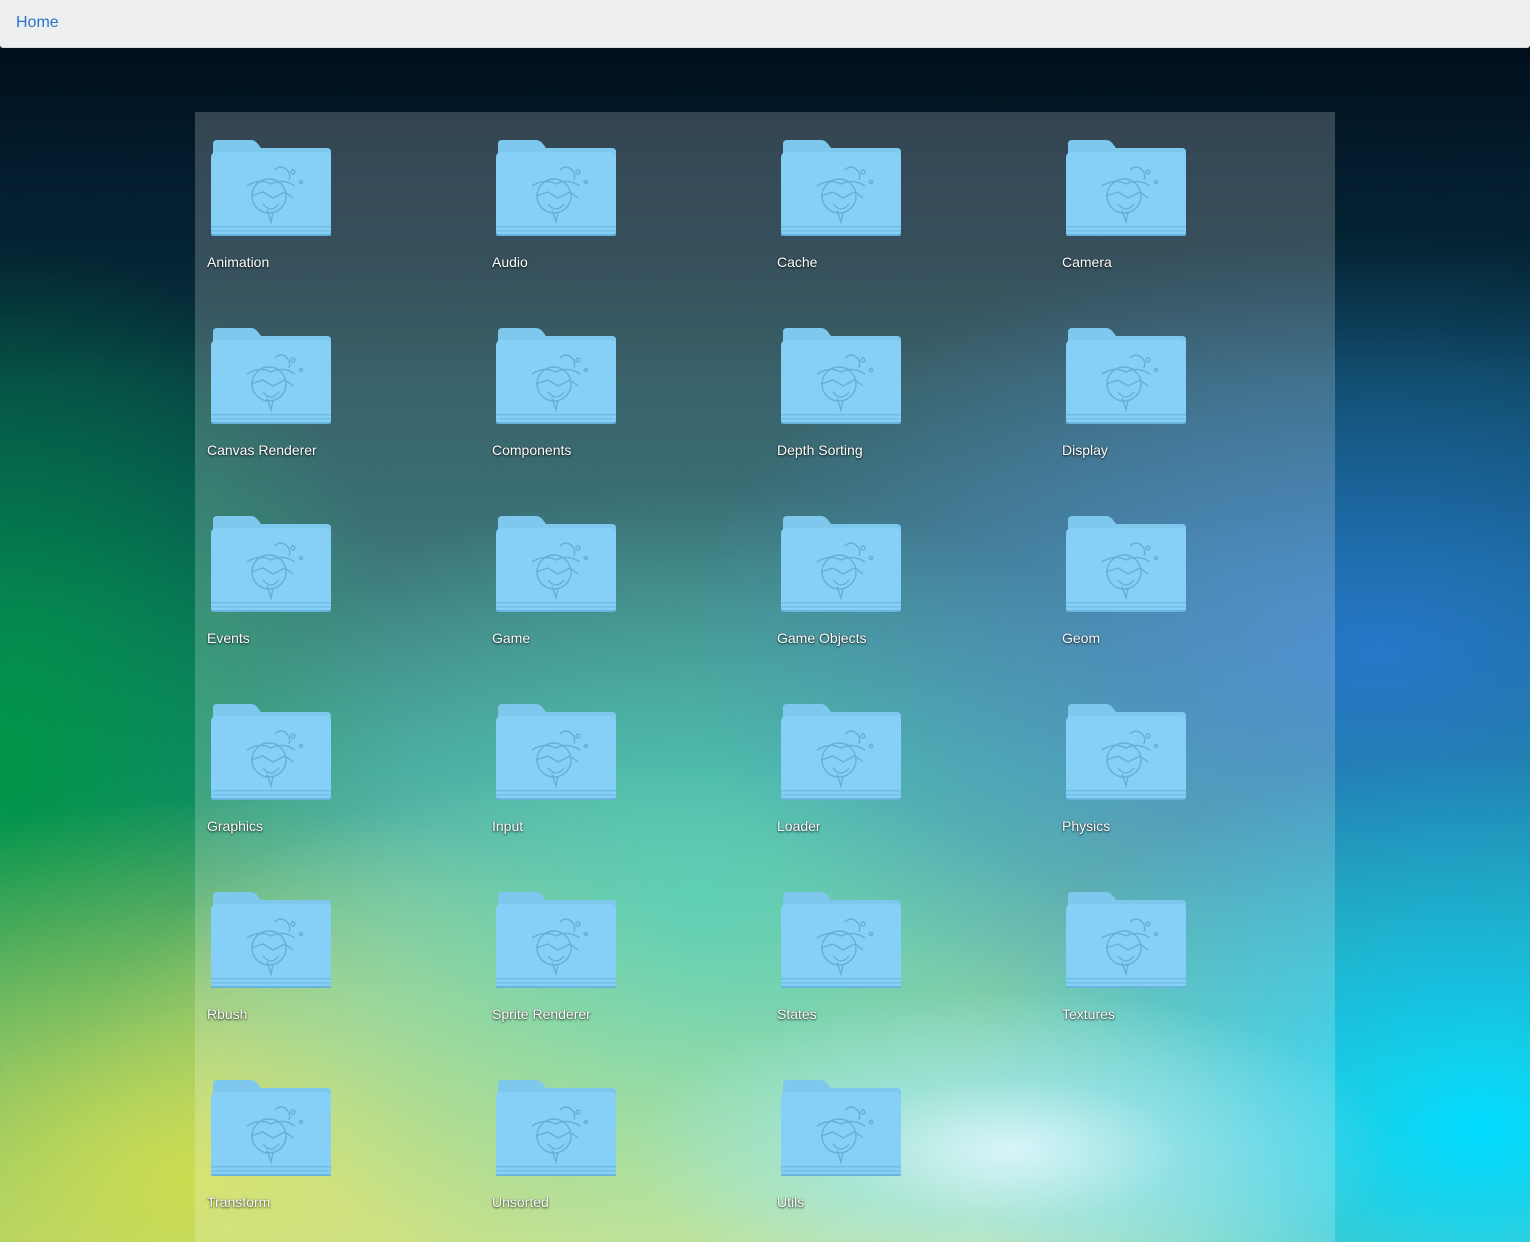  What do you see at coordinates (919, 422) in the screenshot?
I see `folder-item-depth-sorting: Depth Sorting` at bounding box center [919, 422].